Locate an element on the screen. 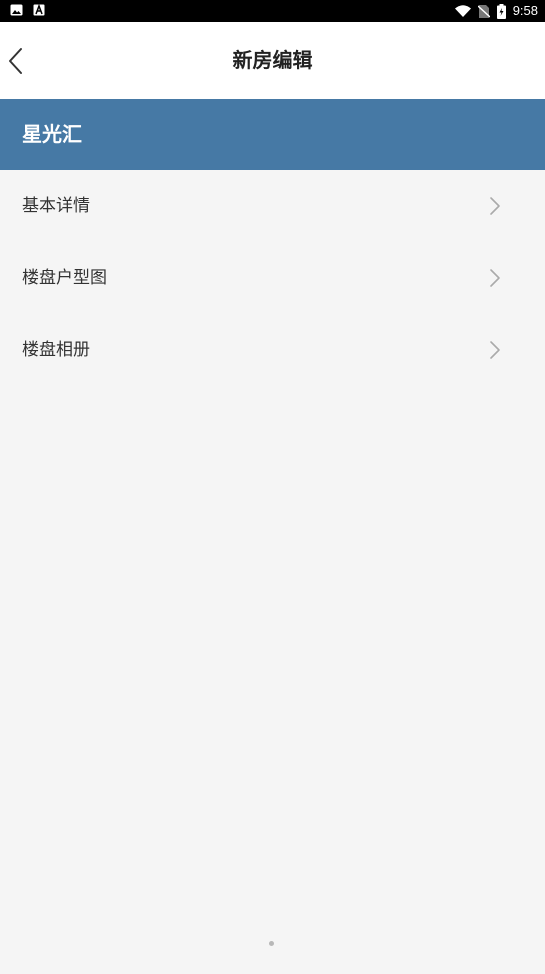 The width and height of the screenshot is (545, 974). font-notification-icon is located at coordinates (39, 10).